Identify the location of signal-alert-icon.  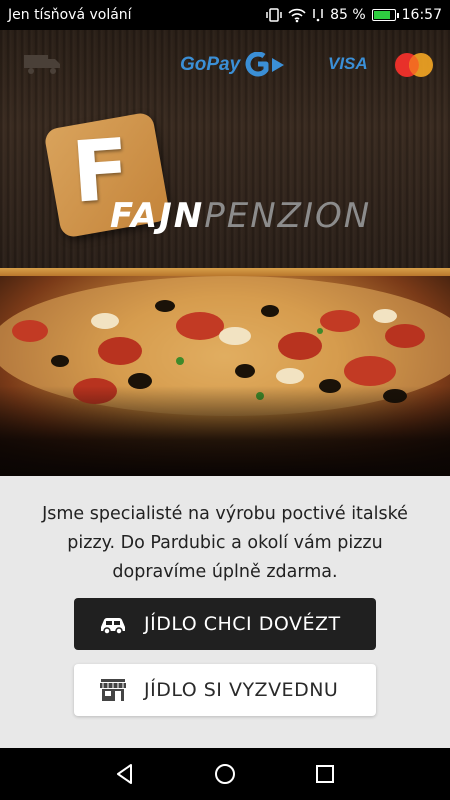
(318, 15).